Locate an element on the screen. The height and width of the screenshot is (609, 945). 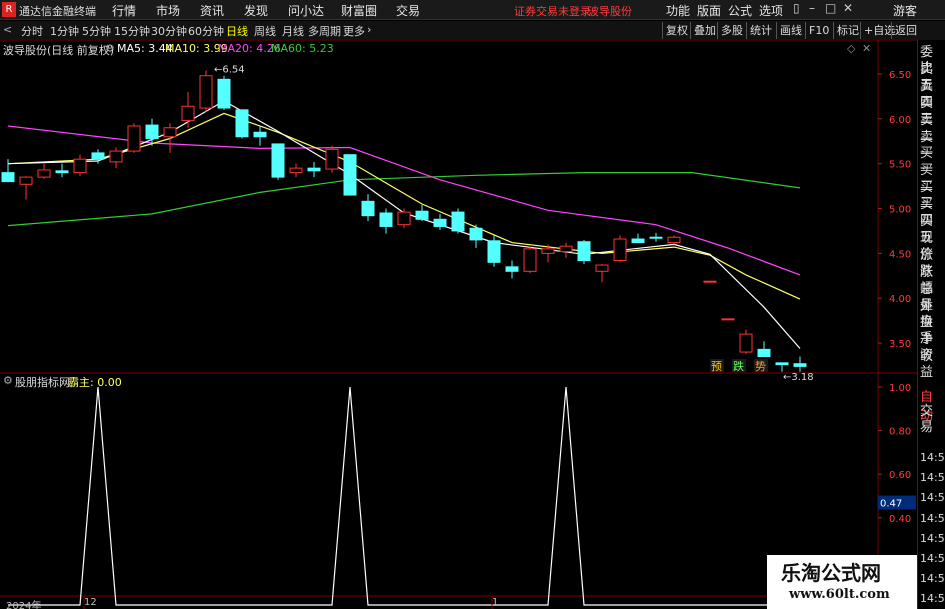
close-icon: ✕ is located at coordinates (848, 8).